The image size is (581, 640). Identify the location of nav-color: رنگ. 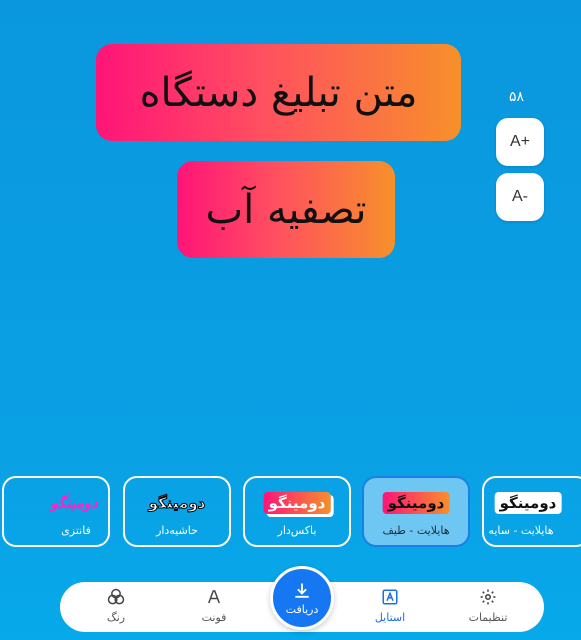
(116, 608).